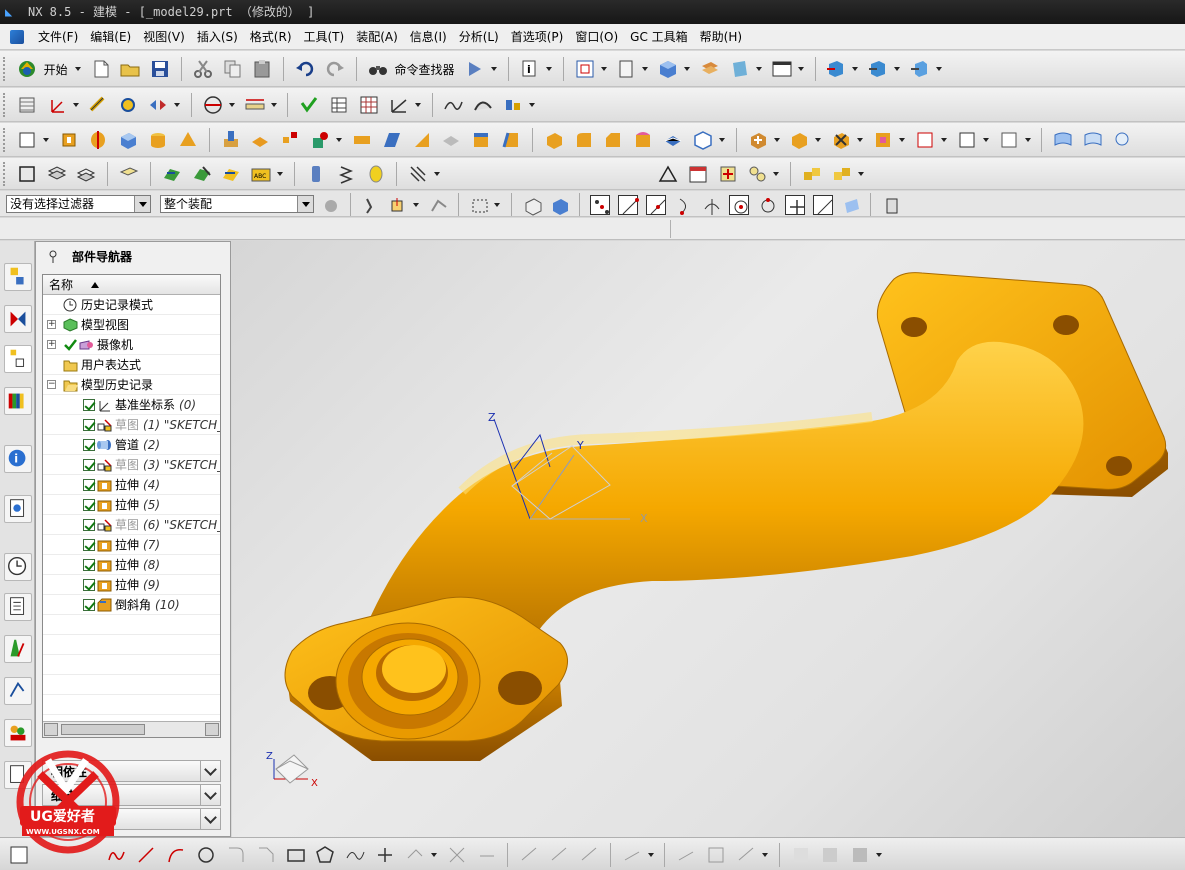 The width and height of the screenshot is (1185, 870). Describe the element at coordinates (164, 36) in the screenshot. I see `menu-view: 视图(V)` at that location.